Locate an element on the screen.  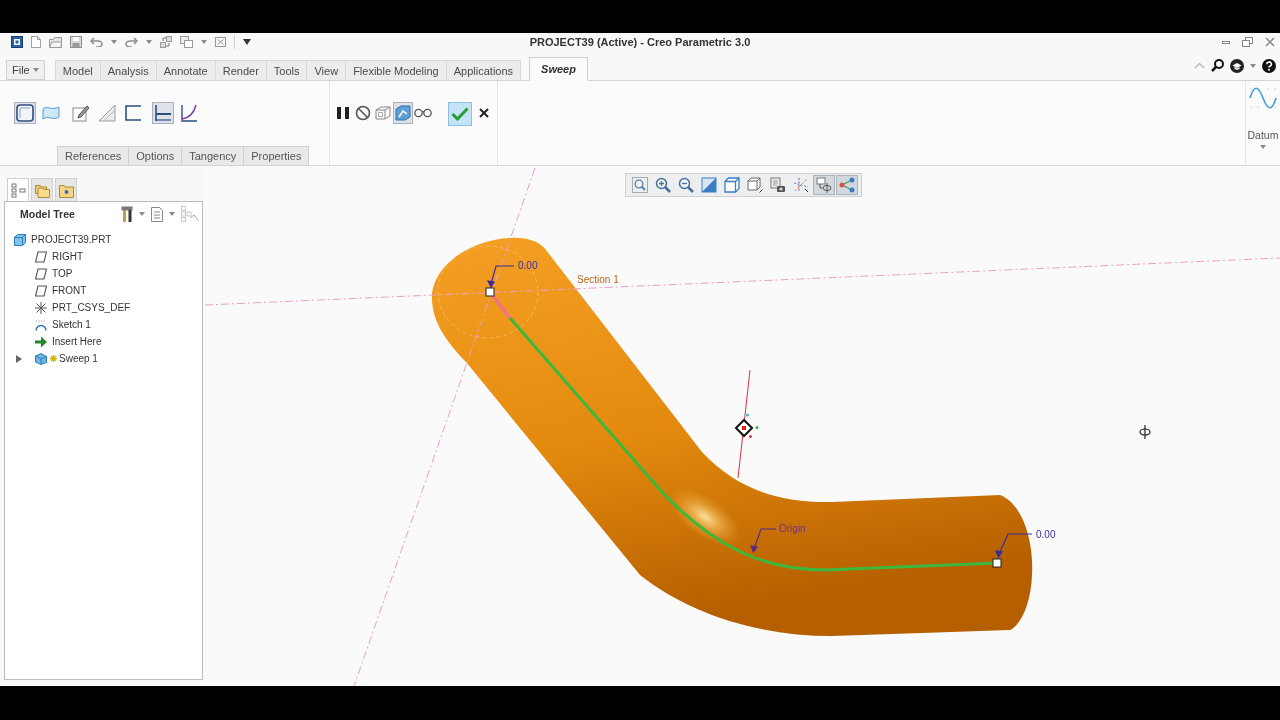
panel-tab: Options is located at coordinates (156, 155).